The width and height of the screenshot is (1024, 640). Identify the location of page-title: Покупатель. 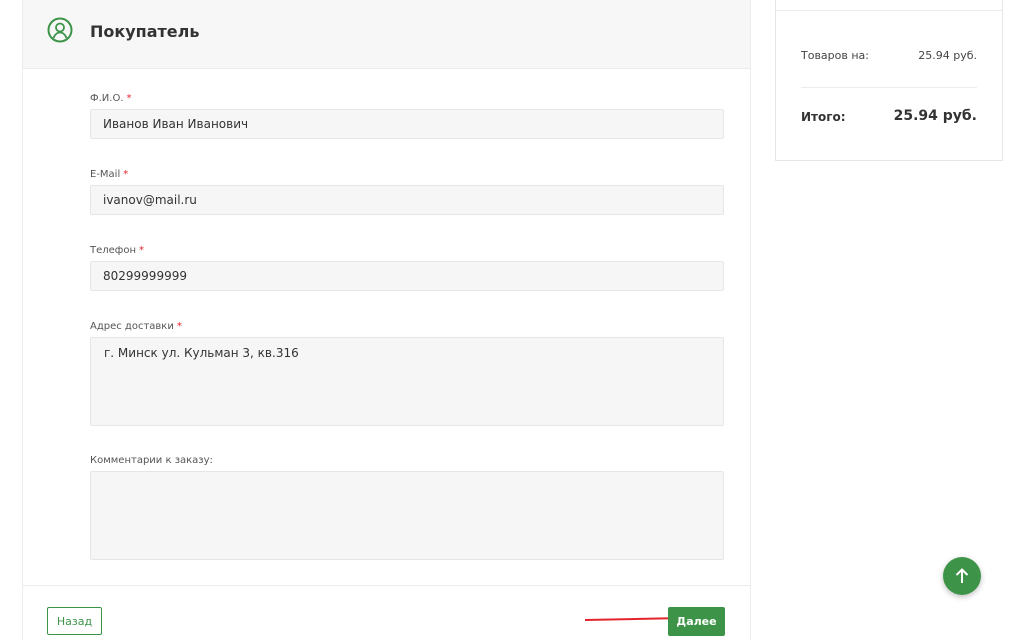
(145, 31).